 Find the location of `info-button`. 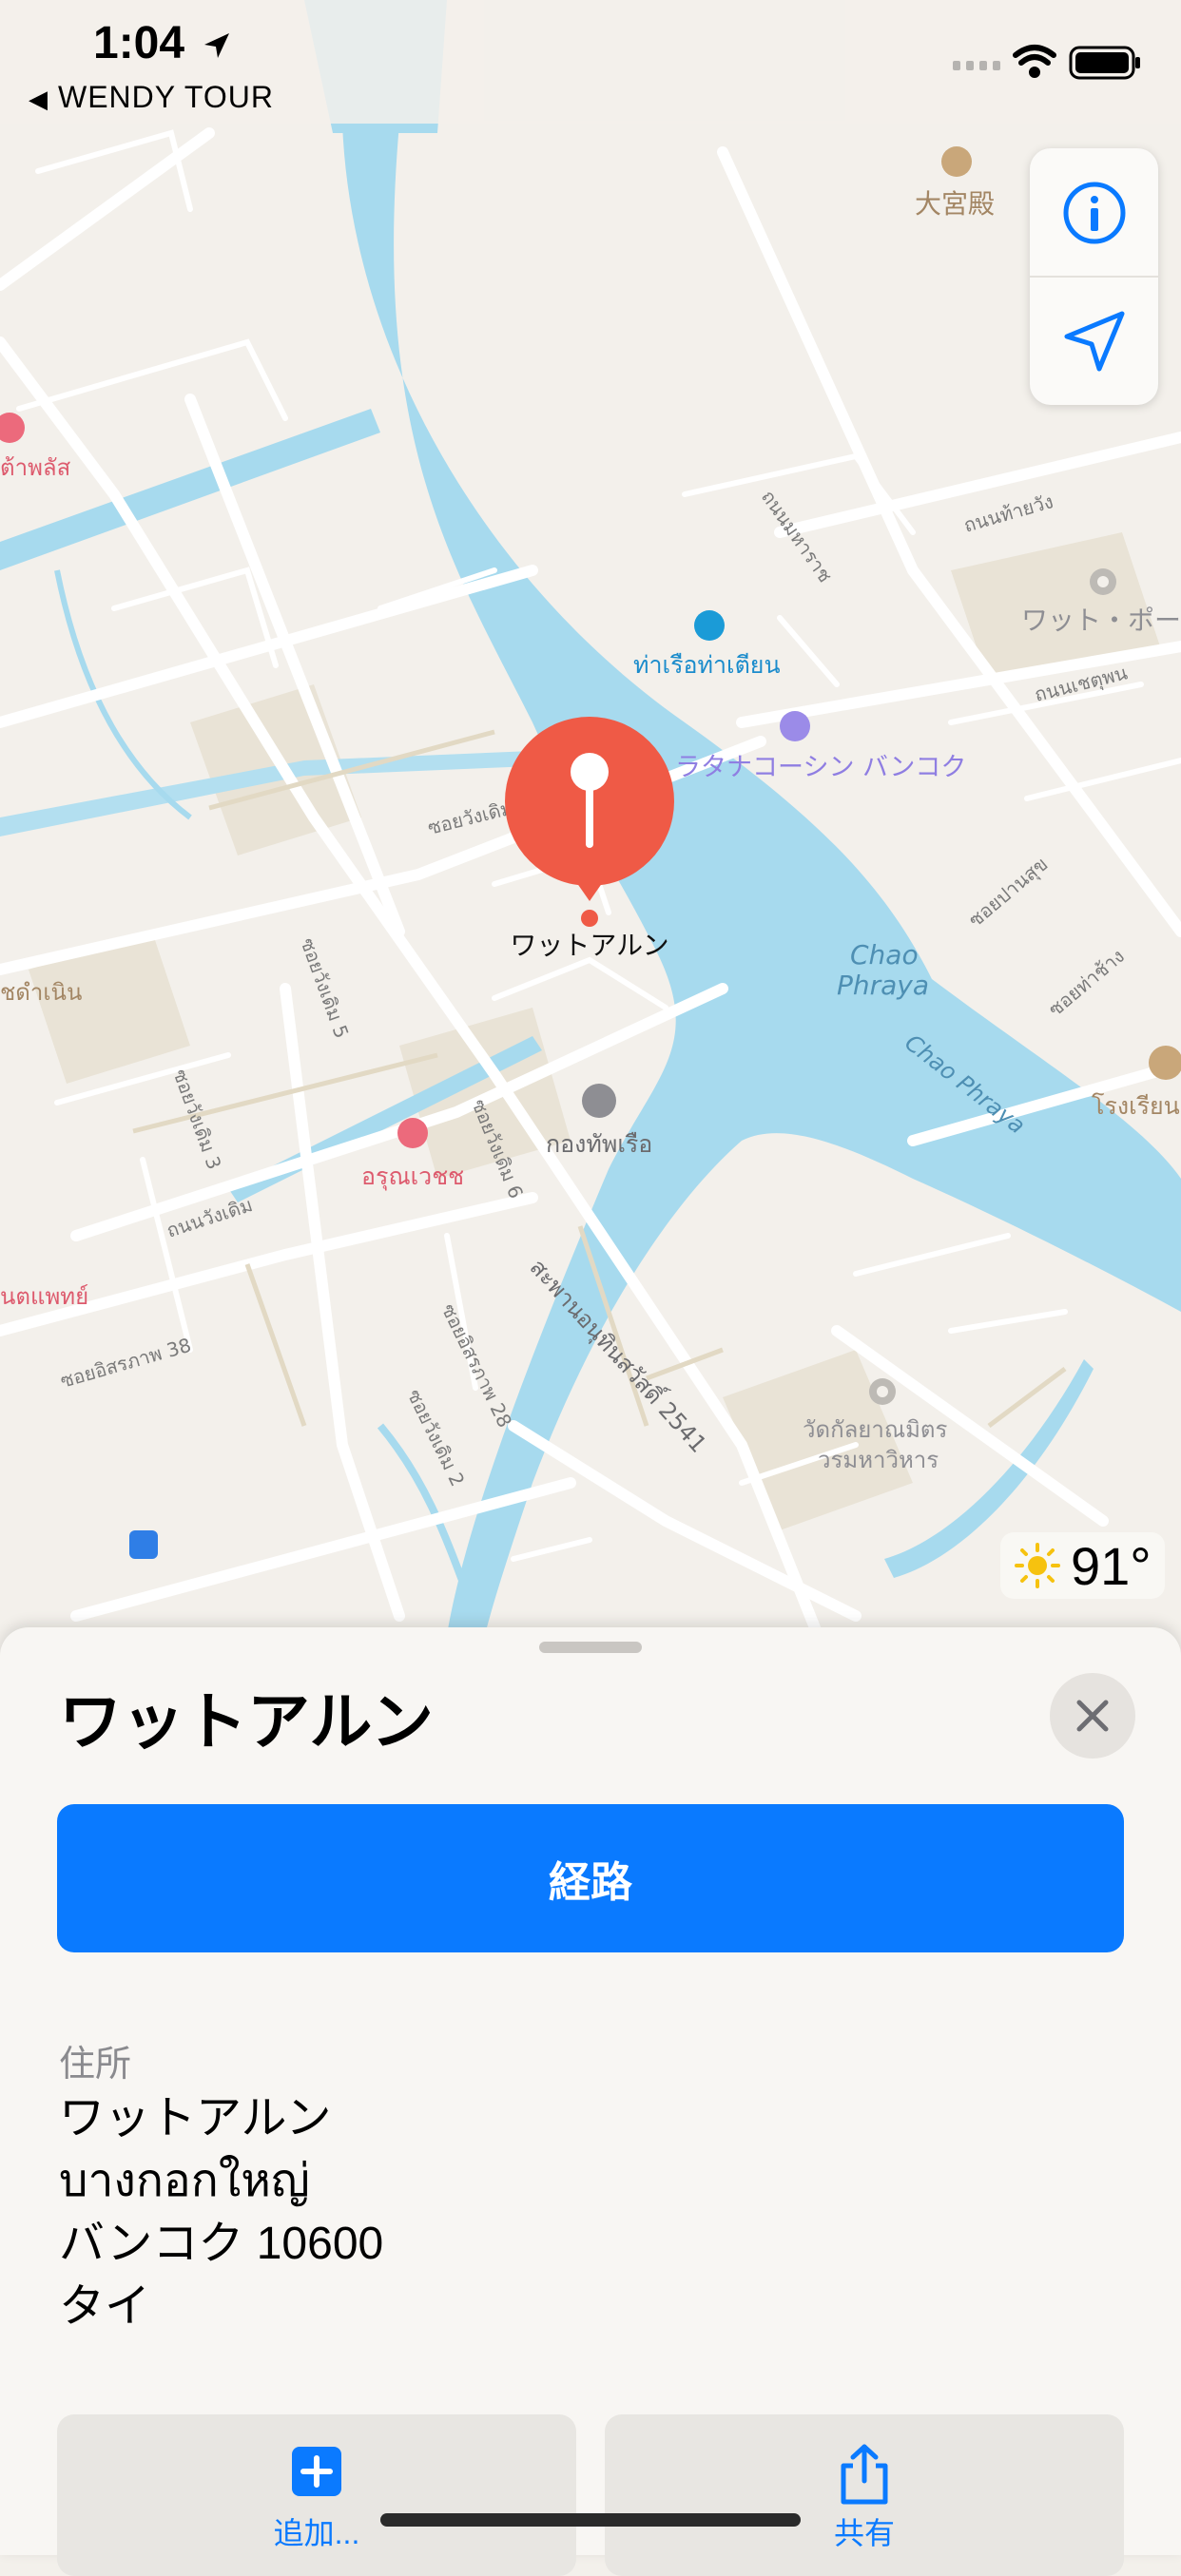

info-button is located at coordinates (1094, 212).